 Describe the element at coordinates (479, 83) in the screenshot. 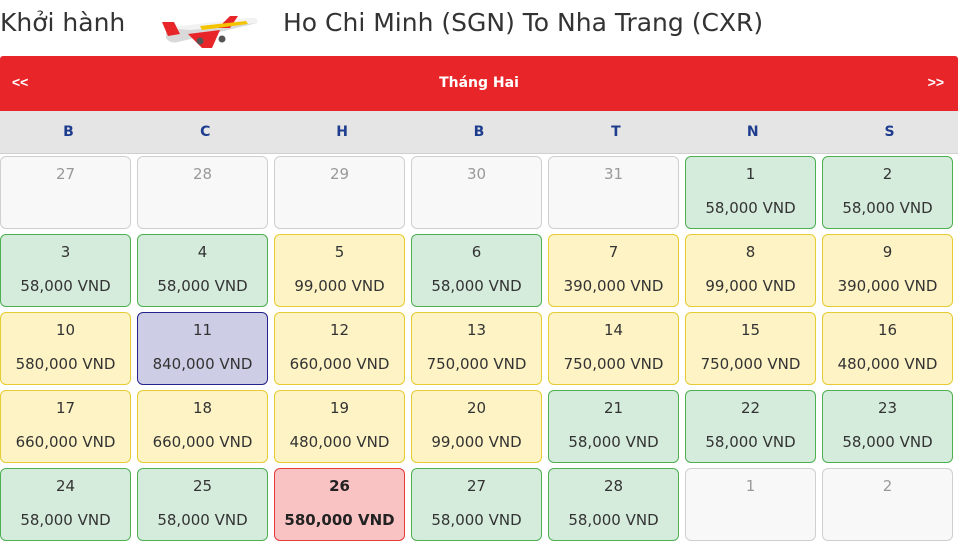

I see `month-name: Tháng Hai` at that location.